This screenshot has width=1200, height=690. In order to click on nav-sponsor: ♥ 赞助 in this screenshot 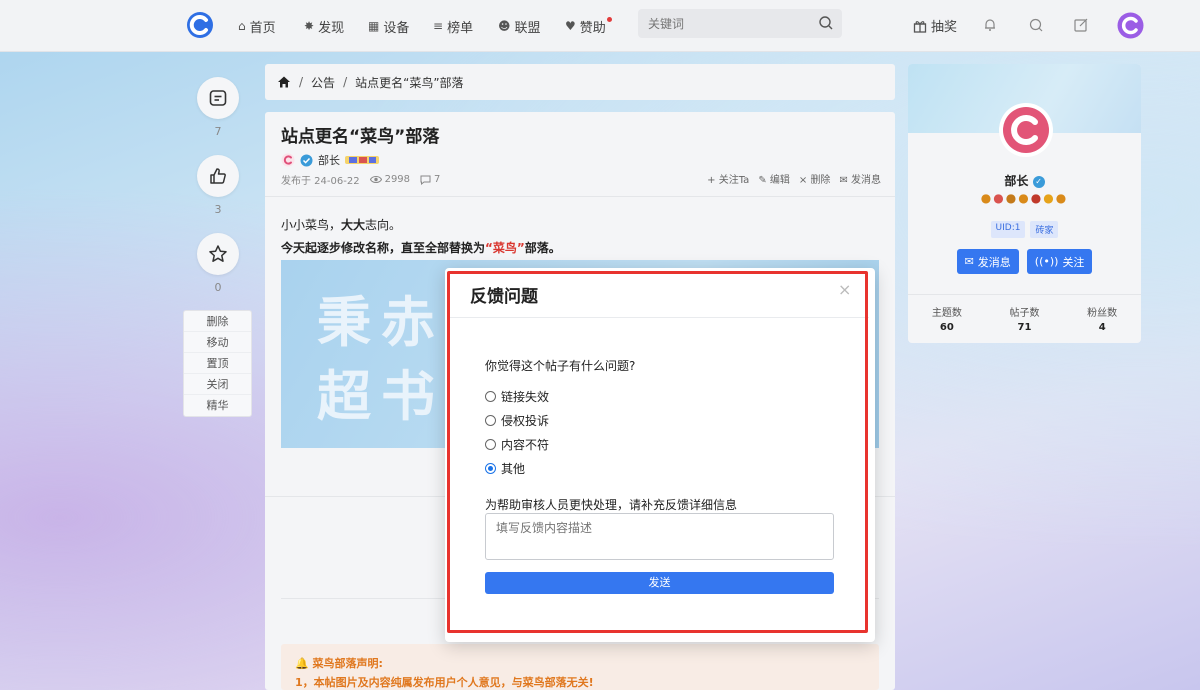, I will do `click(588, 26)`.